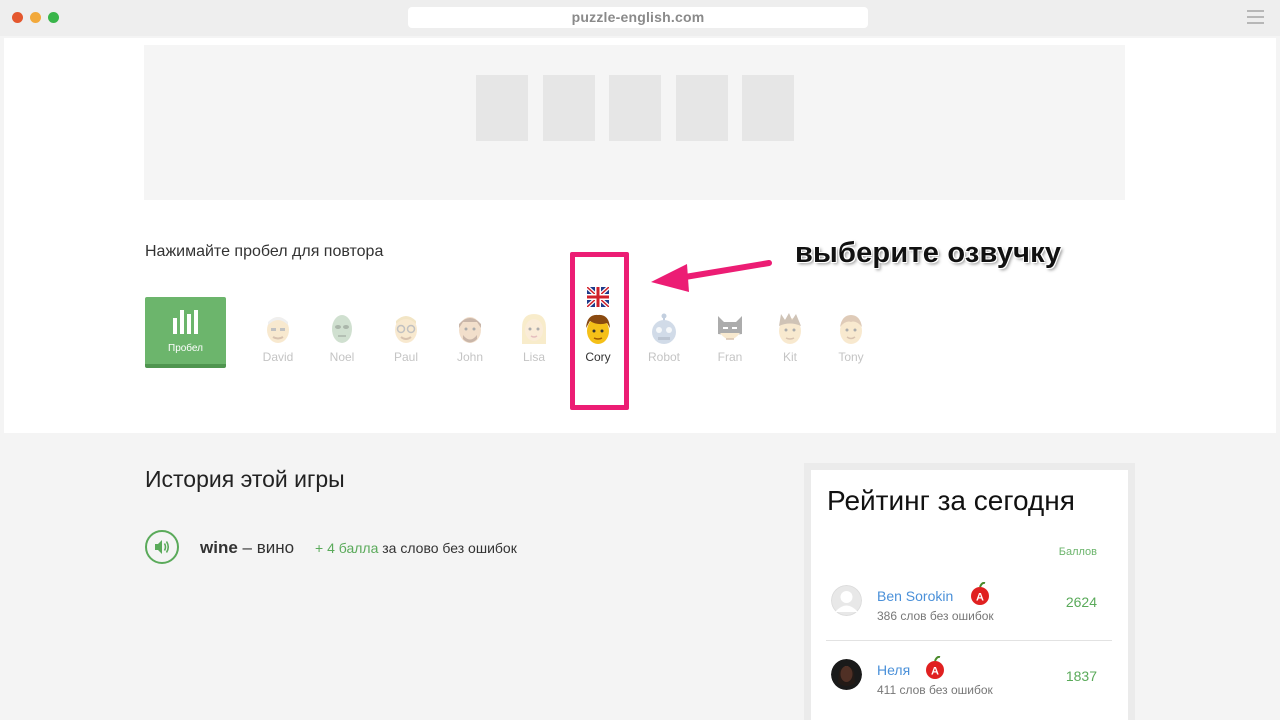  Describe the element at coordinates (470, 330) in the screenshot. I see `john-avatar-icon` at that location.